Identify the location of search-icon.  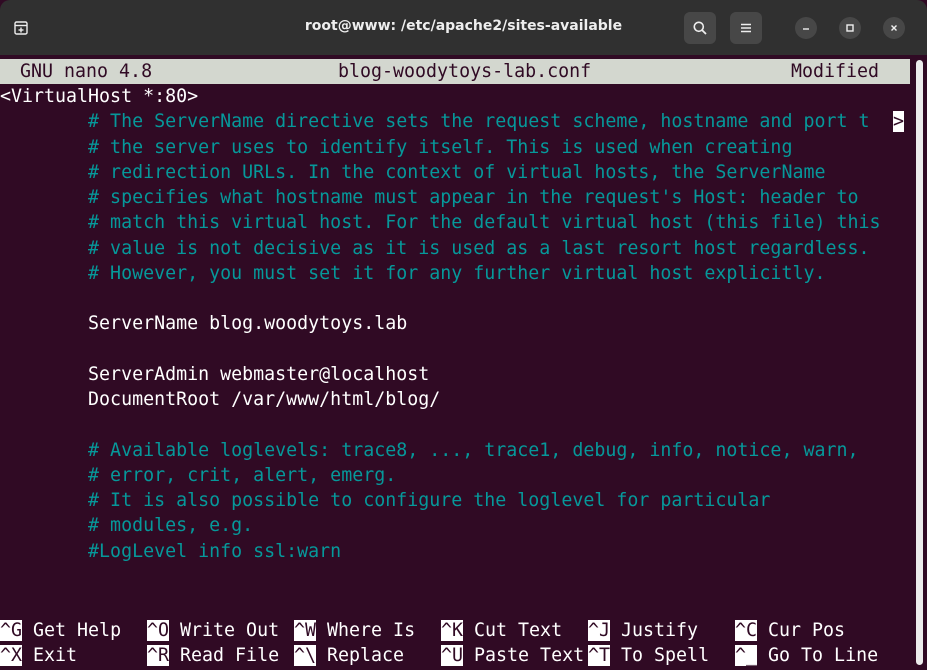
(700, 28).